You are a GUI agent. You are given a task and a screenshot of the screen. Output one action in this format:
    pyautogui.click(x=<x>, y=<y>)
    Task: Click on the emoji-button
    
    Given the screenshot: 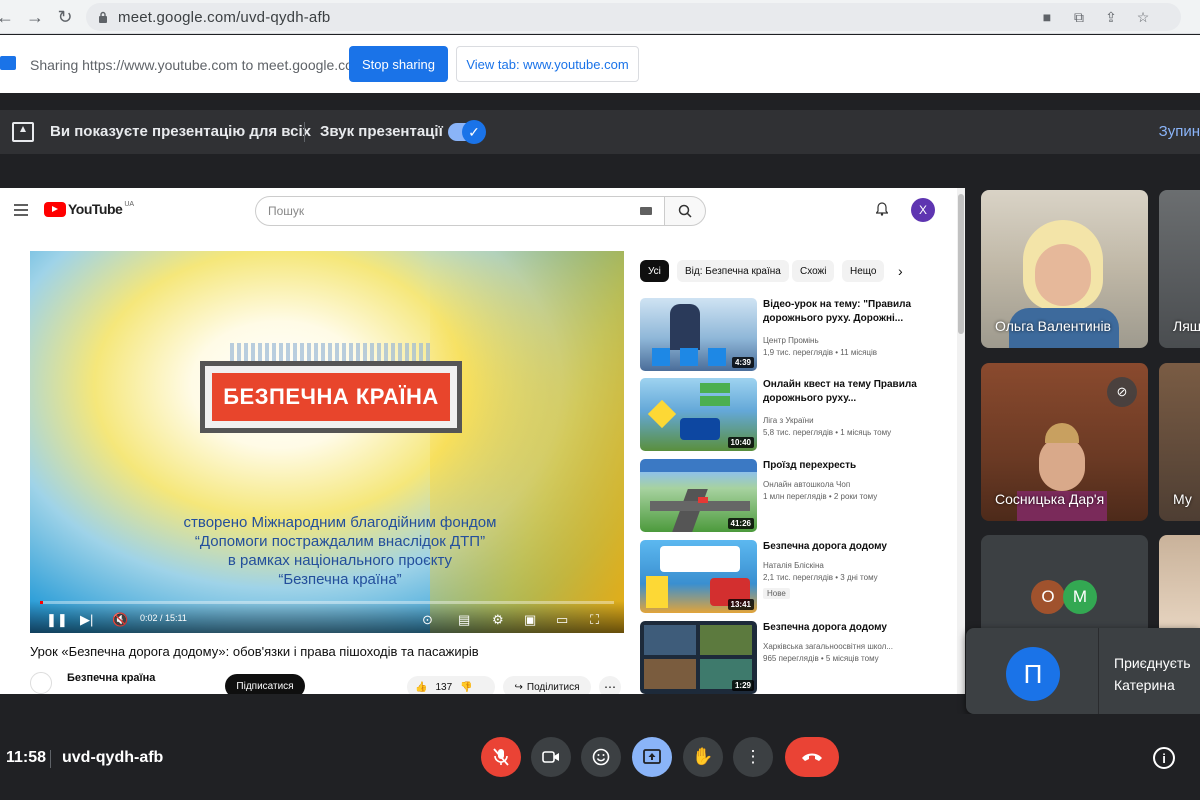 What is the action you would take?
    pyautogui.click(x=601, y=757)
    